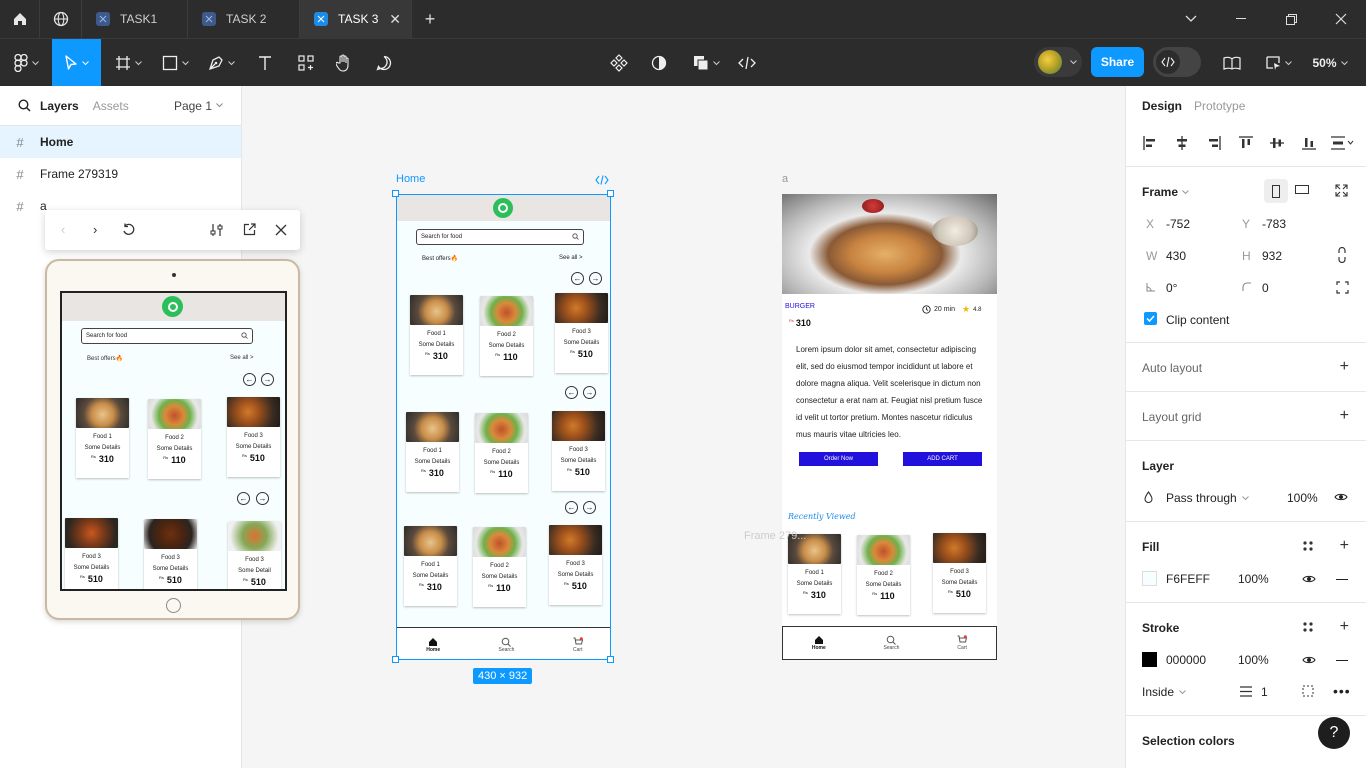  I want to click on stroke-position-dropdown: Inside, so click(1164, 692).